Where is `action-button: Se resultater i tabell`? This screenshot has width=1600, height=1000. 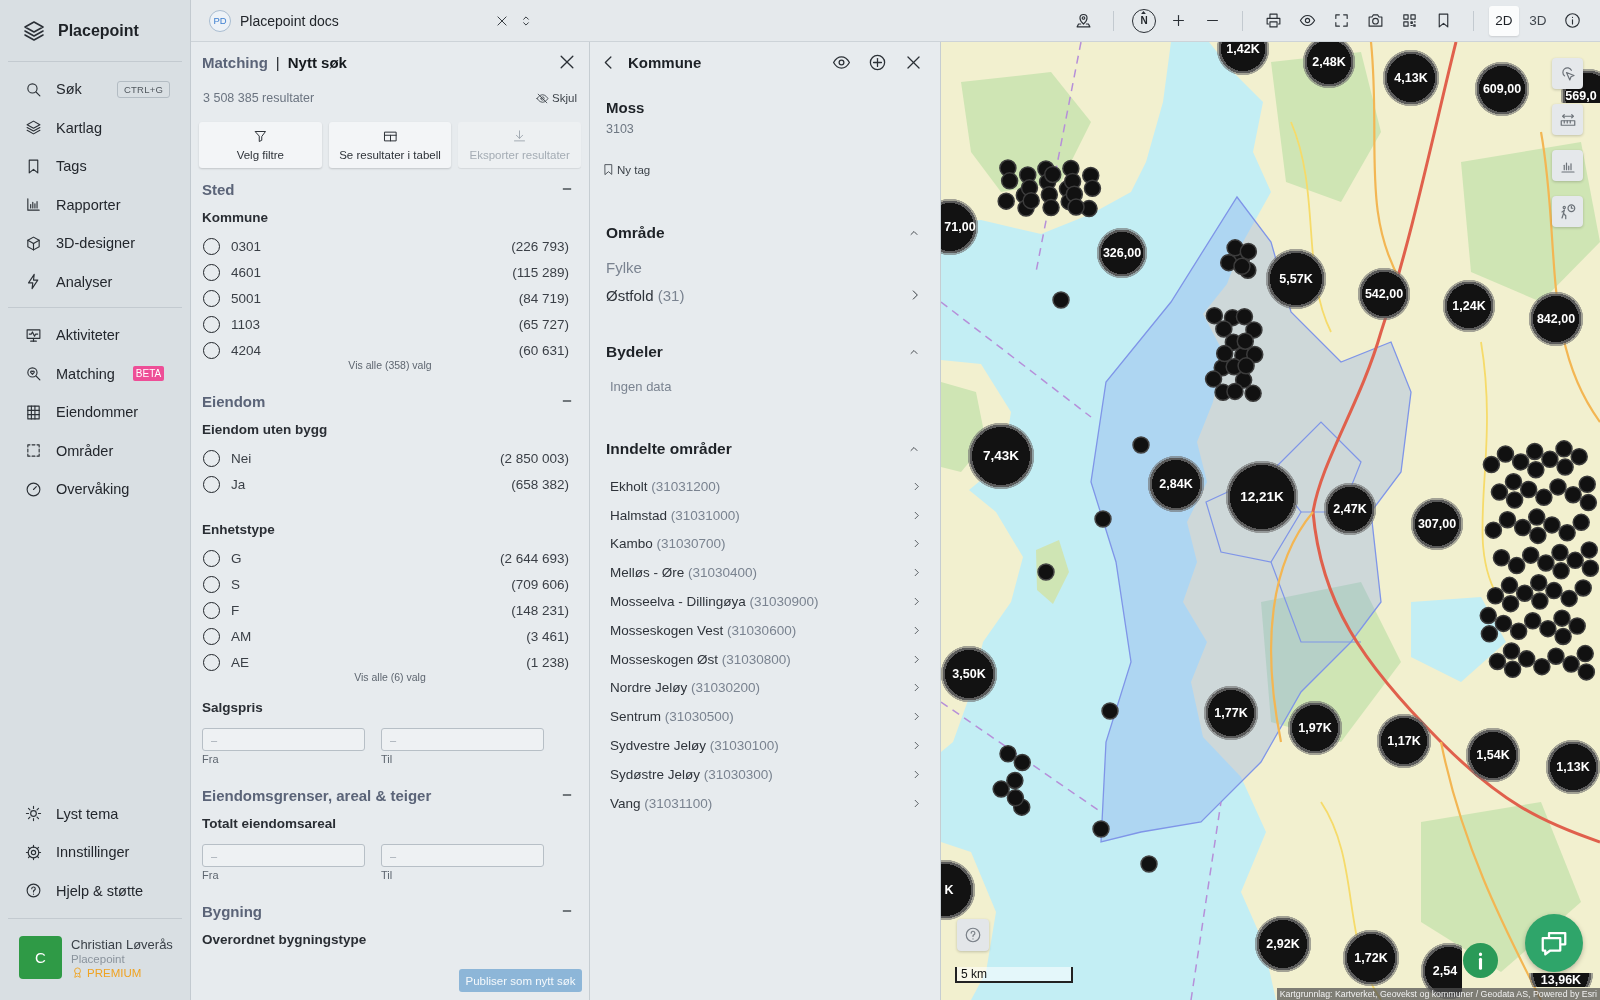
action-button: Se resultater i tabell is located at coordinates (390, 145).